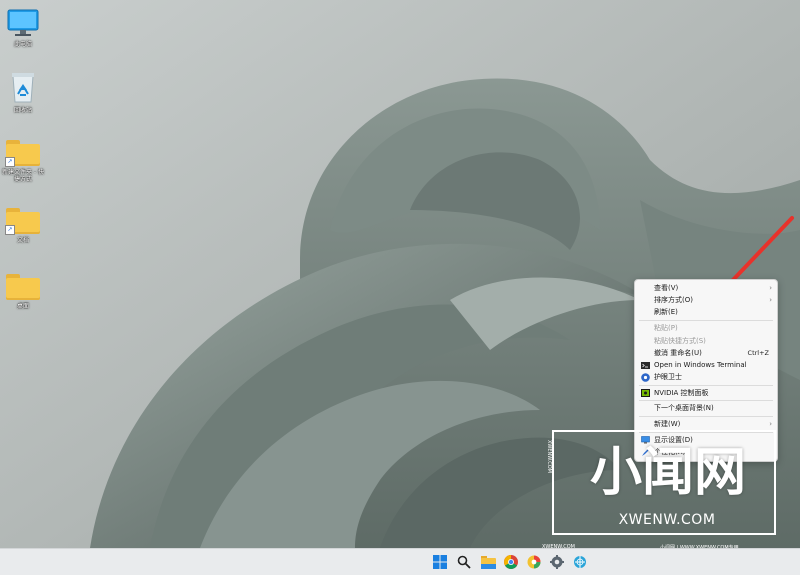 Image resolution: width=800 pixels, height=575 pixels. I want to click on menu-item-next-background: 下一个桌面背景(N), so click(706, 408).